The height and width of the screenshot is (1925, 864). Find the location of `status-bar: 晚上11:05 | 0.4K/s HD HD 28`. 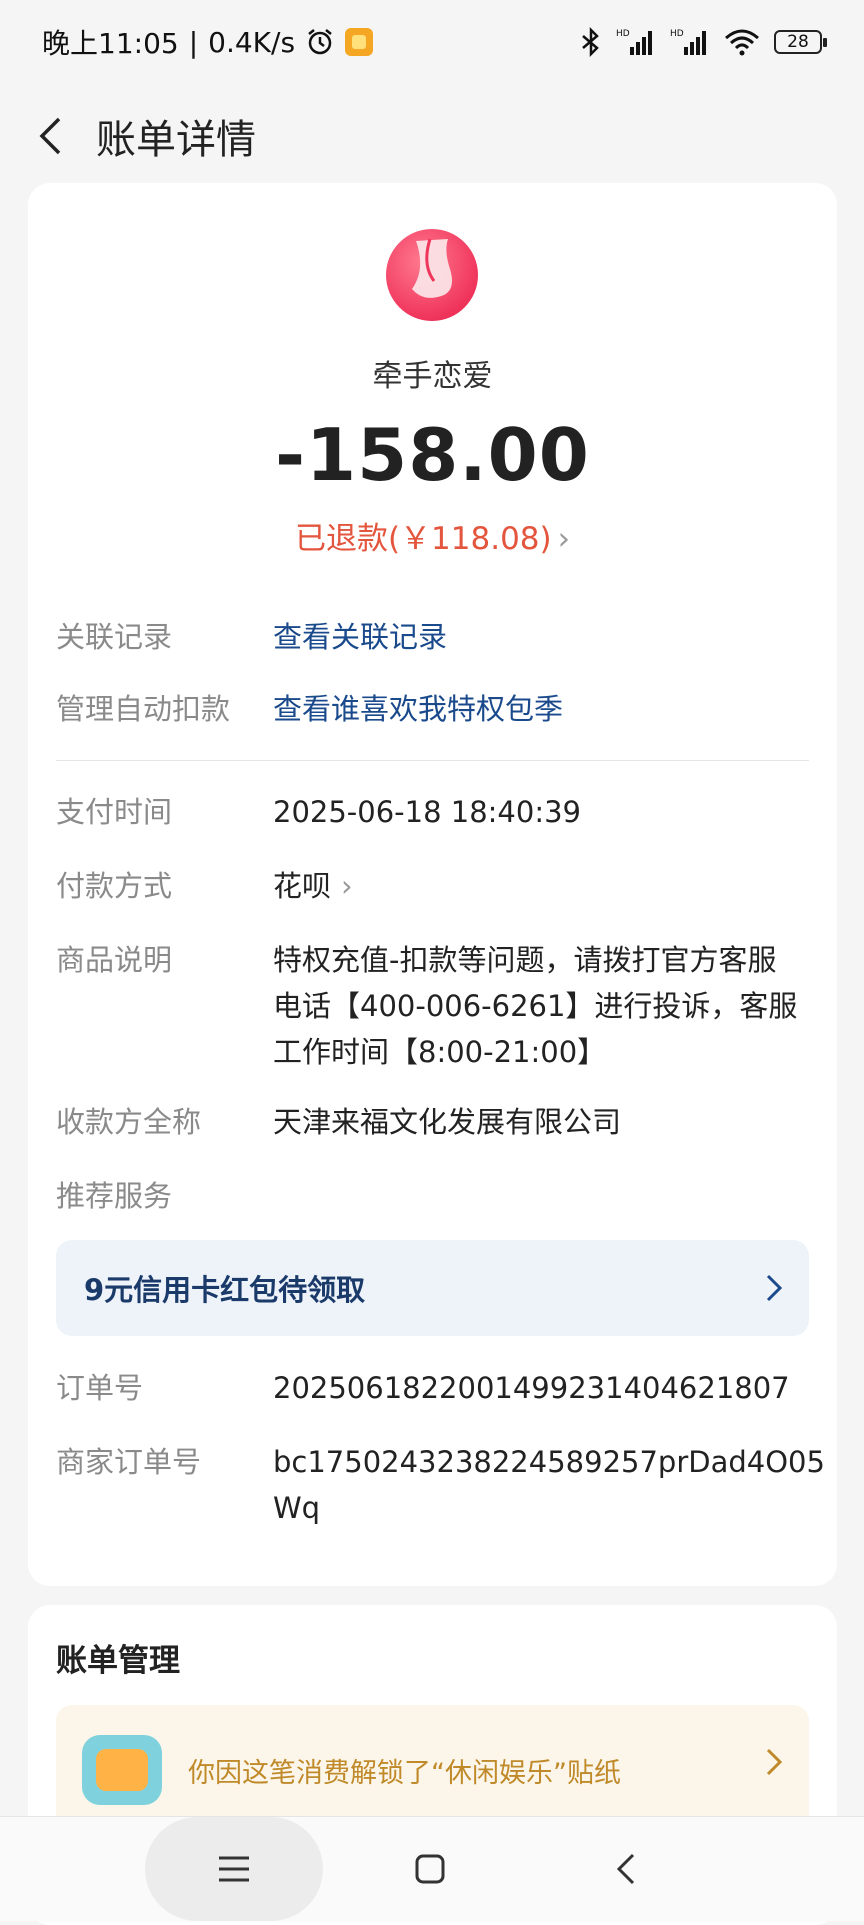

status-bar: 晚上11:05 | 0.4K/s HD HD 28 is located at coordinates (432, 42).